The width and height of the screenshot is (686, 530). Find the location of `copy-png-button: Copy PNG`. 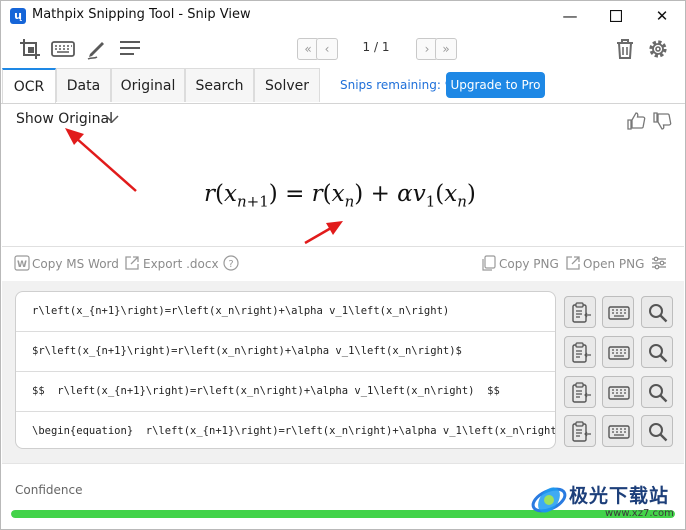

copy-png-button: Copy PNG is located at coordinates (529, 264).